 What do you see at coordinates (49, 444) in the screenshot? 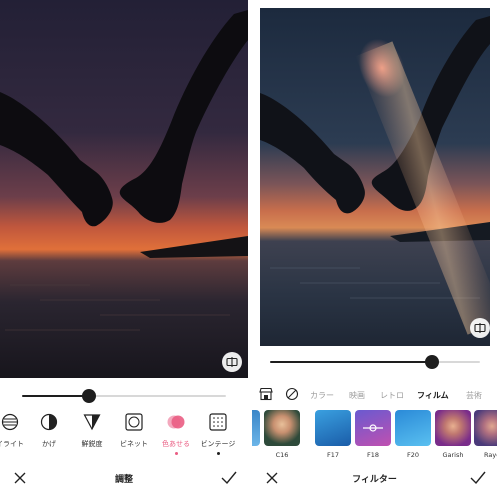
I see `tool-label: かげ` at bounding box center [49, 444].